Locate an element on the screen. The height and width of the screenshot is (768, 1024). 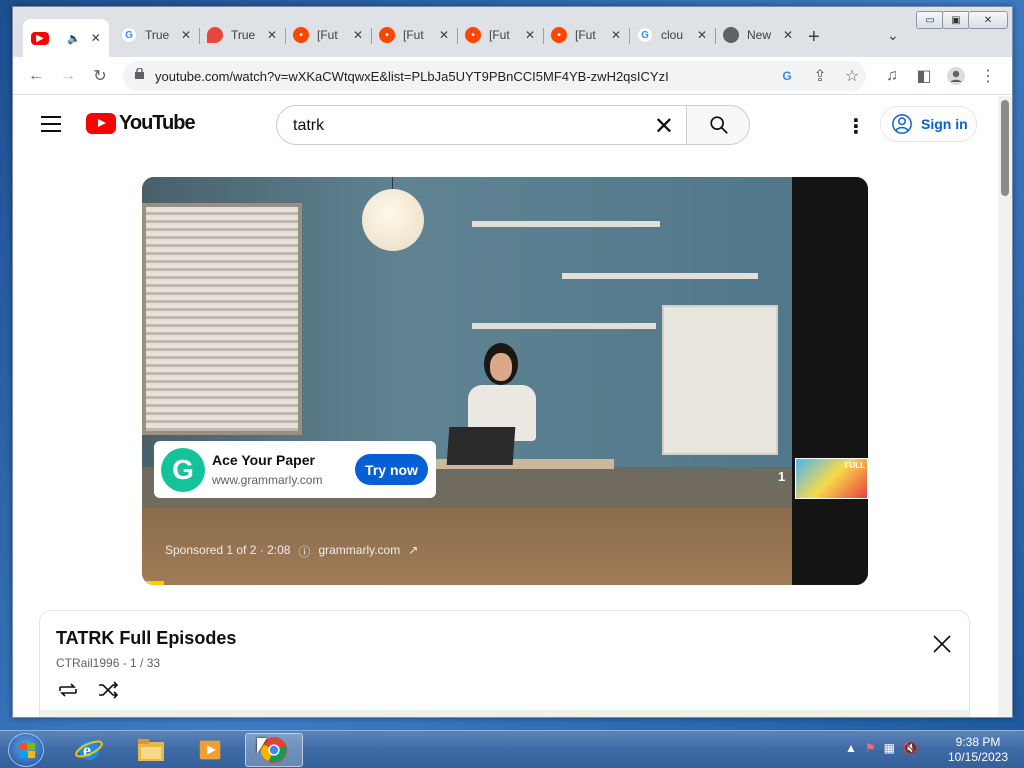
youtube-logo: YouTube is located at coordinates (141, 123).